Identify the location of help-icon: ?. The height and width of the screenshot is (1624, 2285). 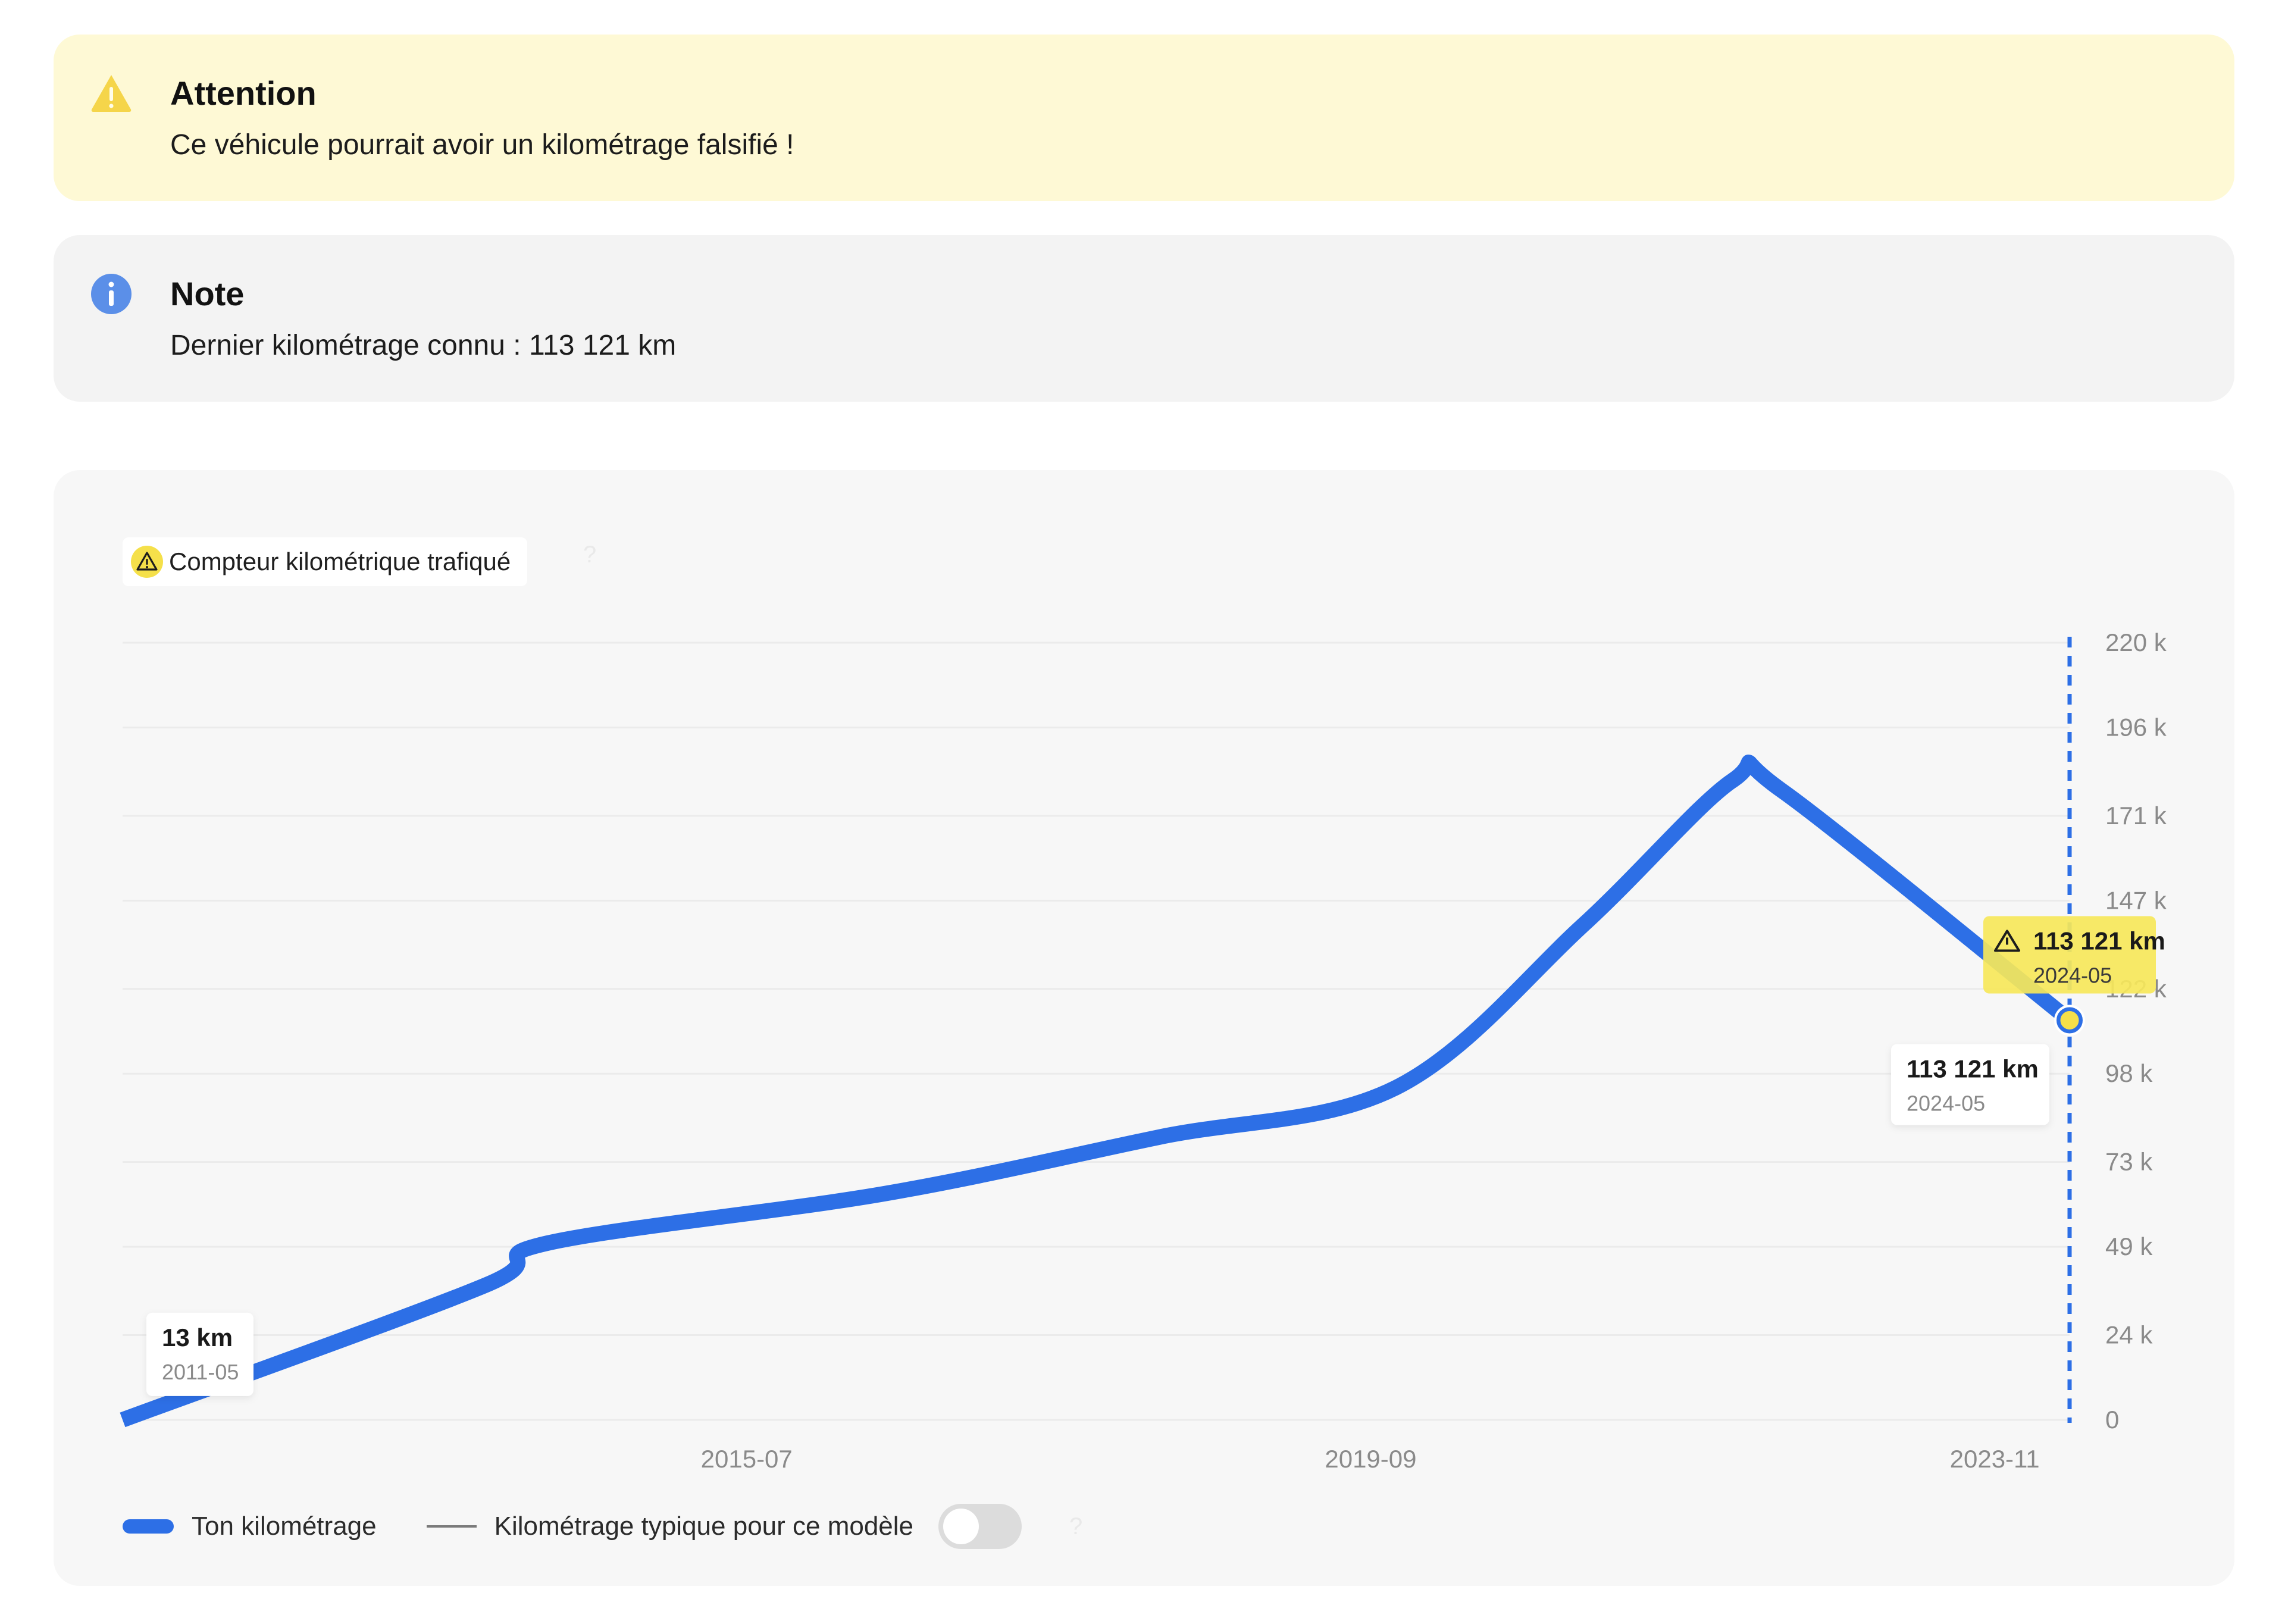
(1075, 1526).